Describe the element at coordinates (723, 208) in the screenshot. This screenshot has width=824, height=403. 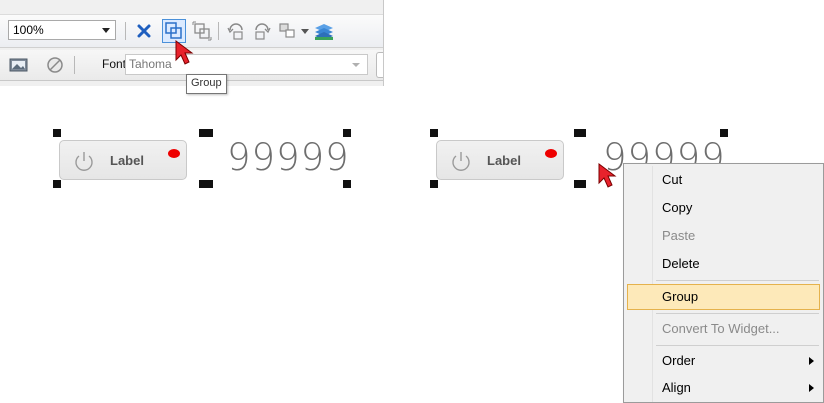
I see `menu-item-copy: Copy` at that location.